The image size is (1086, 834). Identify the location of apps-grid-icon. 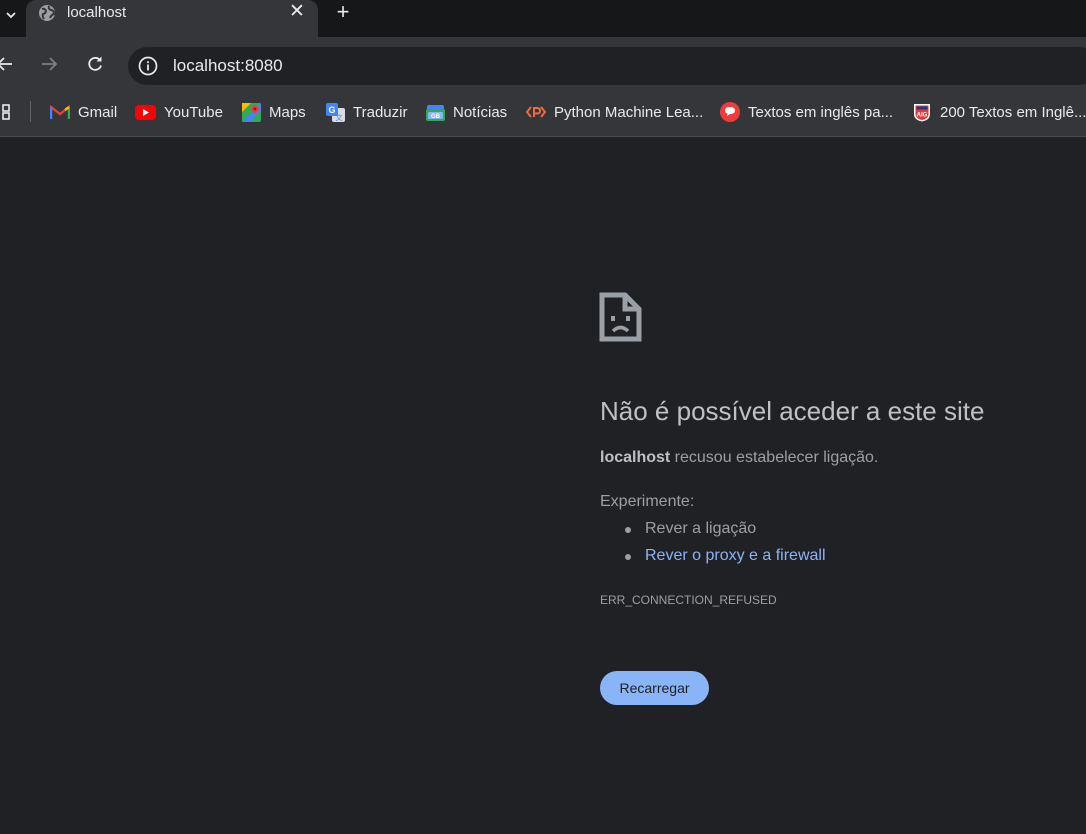
(6, 112).